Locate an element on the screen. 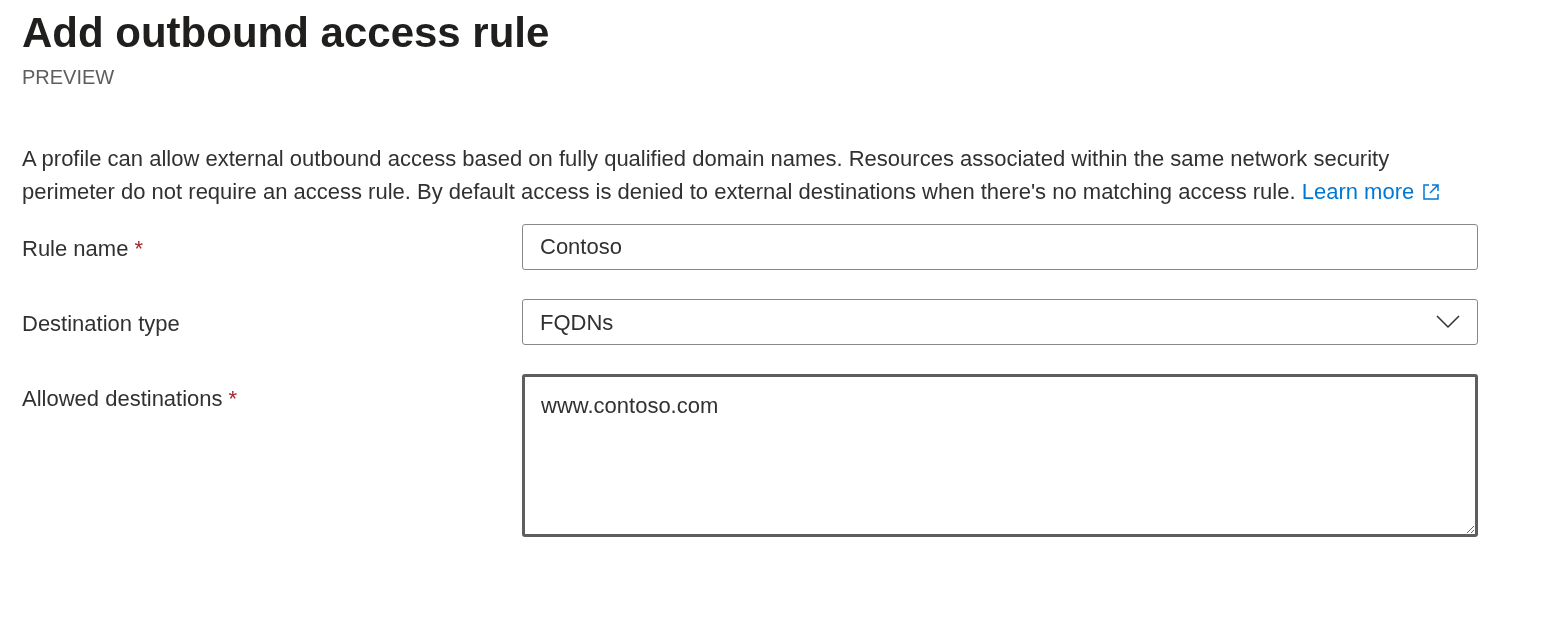 Image resolution: width=1546 pixels, height=640 pixels. field-label: Allowed destinations is located at coordinates (122, 399).